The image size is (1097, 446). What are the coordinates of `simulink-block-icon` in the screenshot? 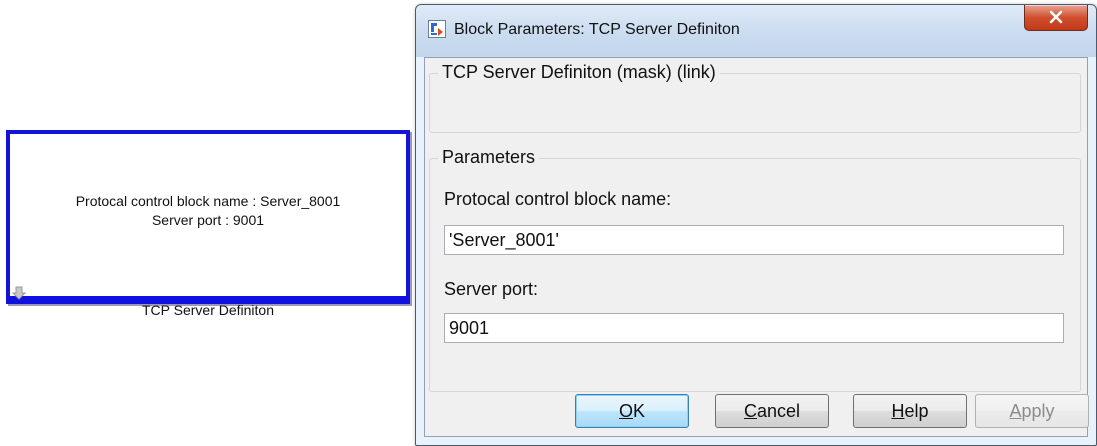 It's located at (437, 29).